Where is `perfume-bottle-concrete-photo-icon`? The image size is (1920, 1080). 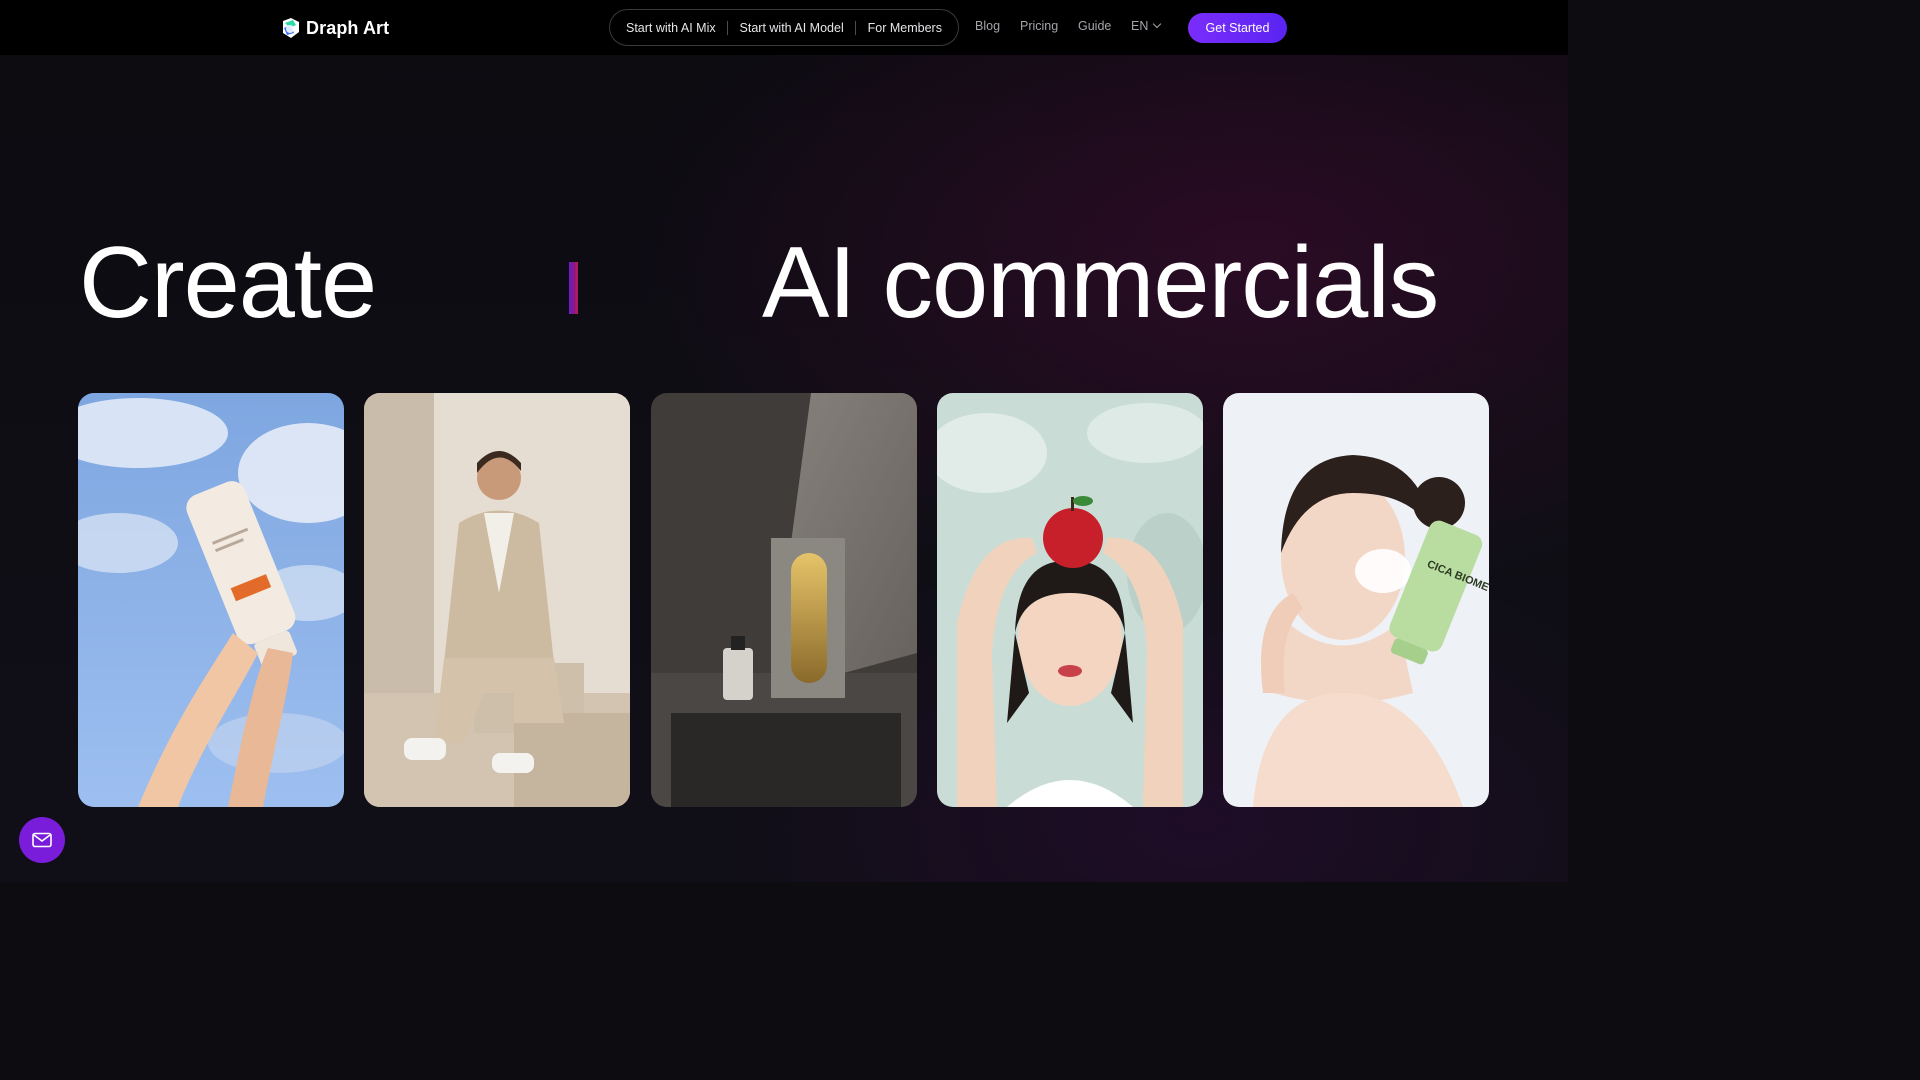
perfume-bottle-concrete-photo-icon is located at coordinates (784, 600).